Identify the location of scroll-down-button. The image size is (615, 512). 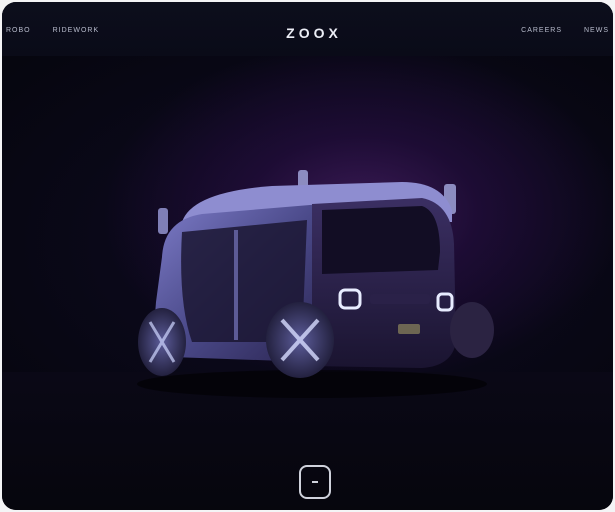
(315, 482).